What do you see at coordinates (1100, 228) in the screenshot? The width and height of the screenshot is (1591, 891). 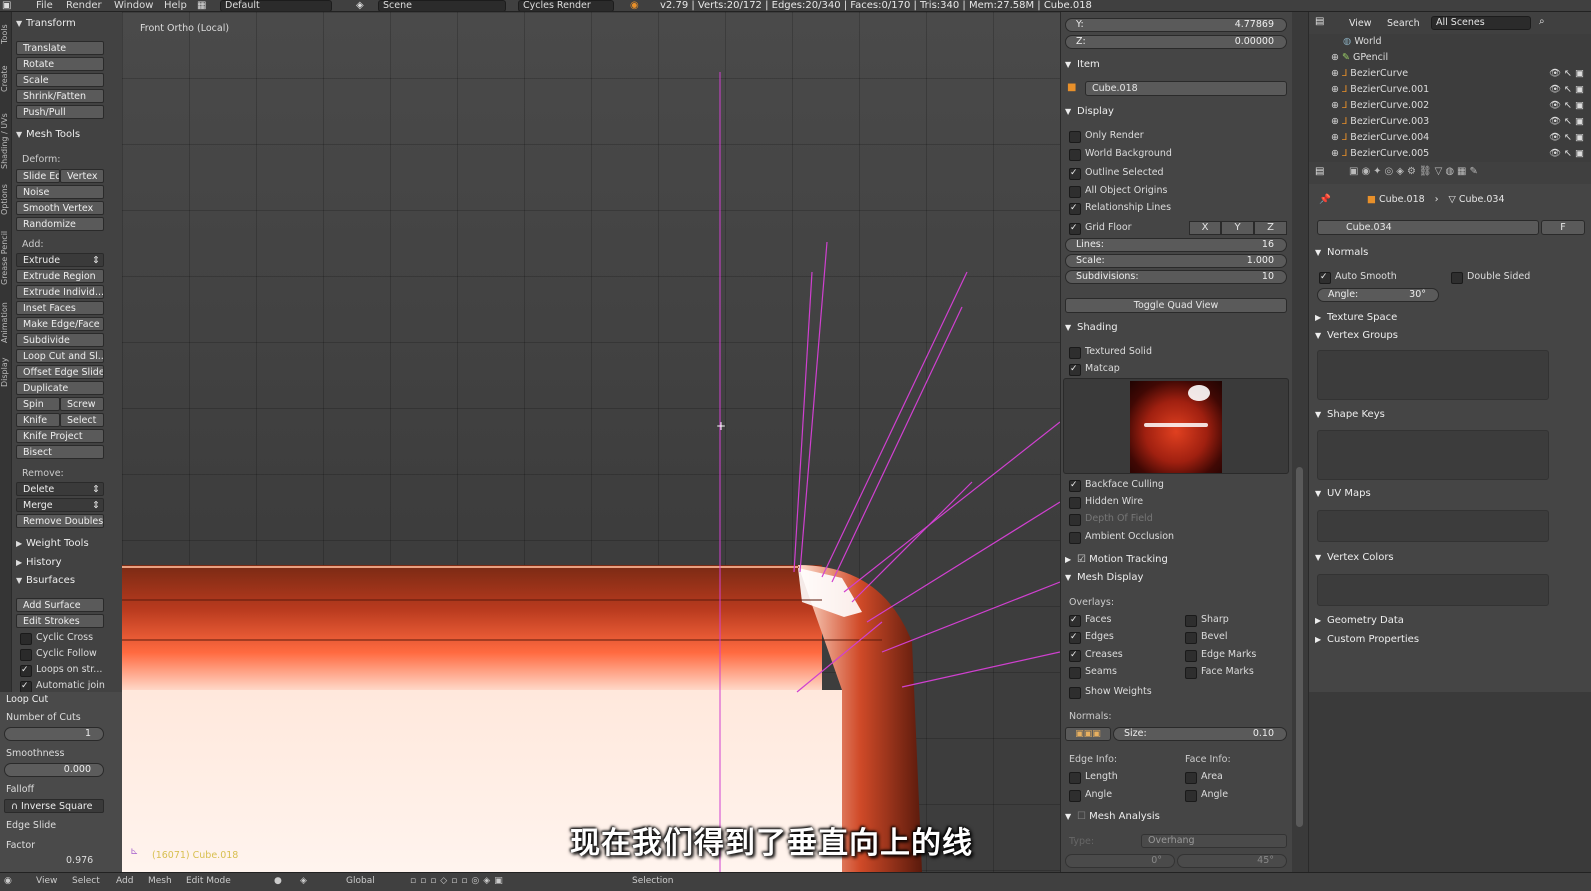 I see `grid-floor-checkbox: Grid Floor` at bounding box center [1100, 228].